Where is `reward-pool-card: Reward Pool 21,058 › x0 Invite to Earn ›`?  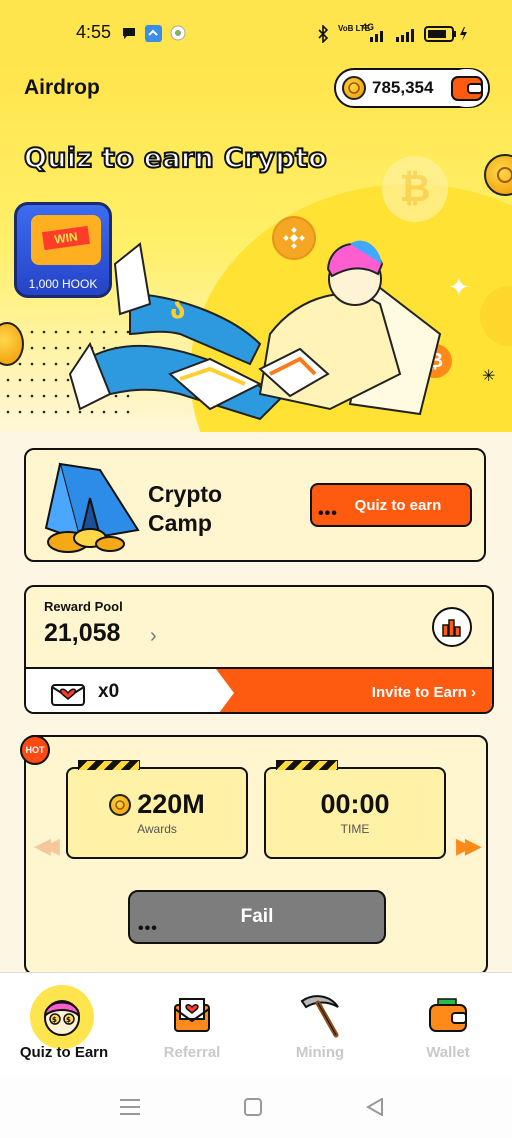 reward-pool-card: Reward Pool 21,058 › x0 Invite to Earn › is located at coordinates (259, 649).